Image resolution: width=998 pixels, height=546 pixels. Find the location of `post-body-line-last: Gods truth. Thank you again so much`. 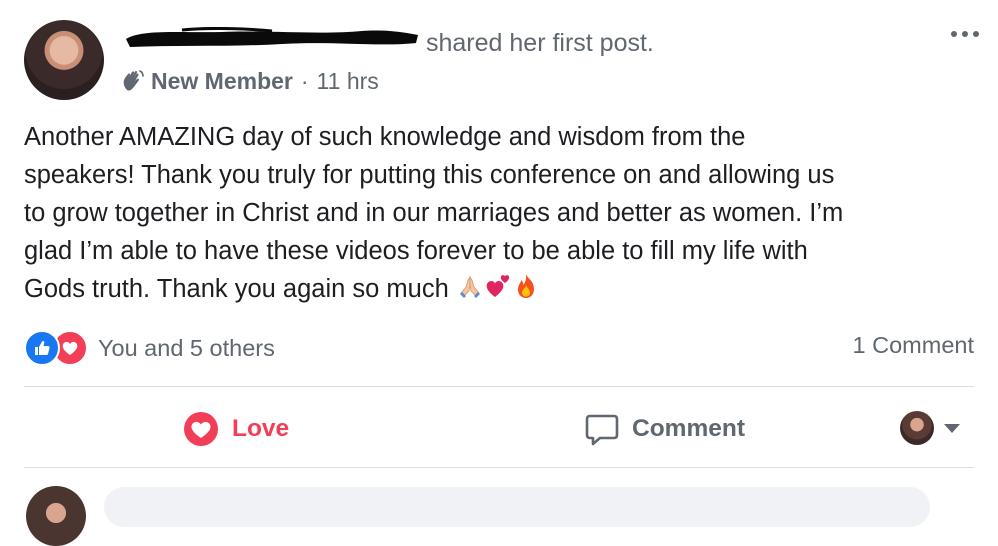

post-body-line-last: Gods truth. Thank you again so much is located at coordinates (499, 289).